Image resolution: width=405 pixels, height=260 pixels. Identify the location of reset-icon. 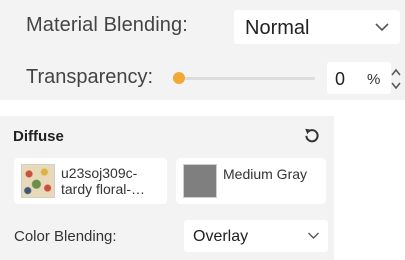
(312, 135).